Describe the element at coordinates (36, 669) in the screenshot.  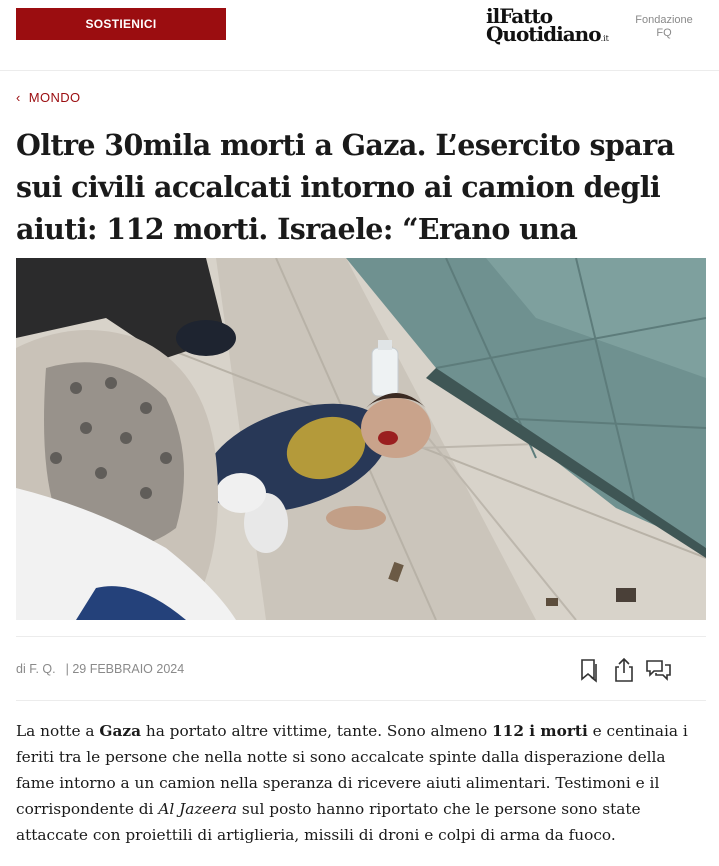
I see `author: di F. Q.` at that location.